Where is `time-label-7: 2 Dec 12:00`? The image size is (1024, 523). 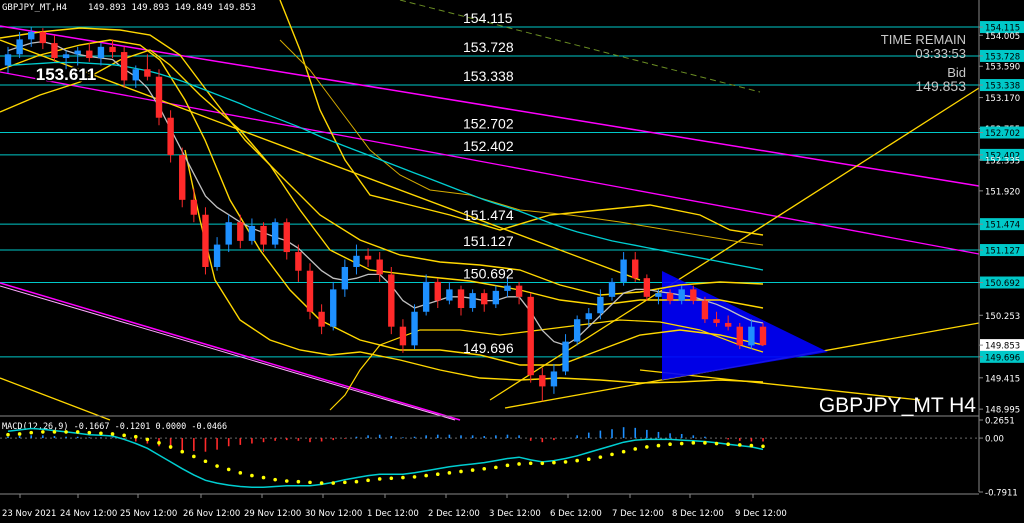 time-label-7: 2 Dec 12:00 is located at coordinates (454, 514).